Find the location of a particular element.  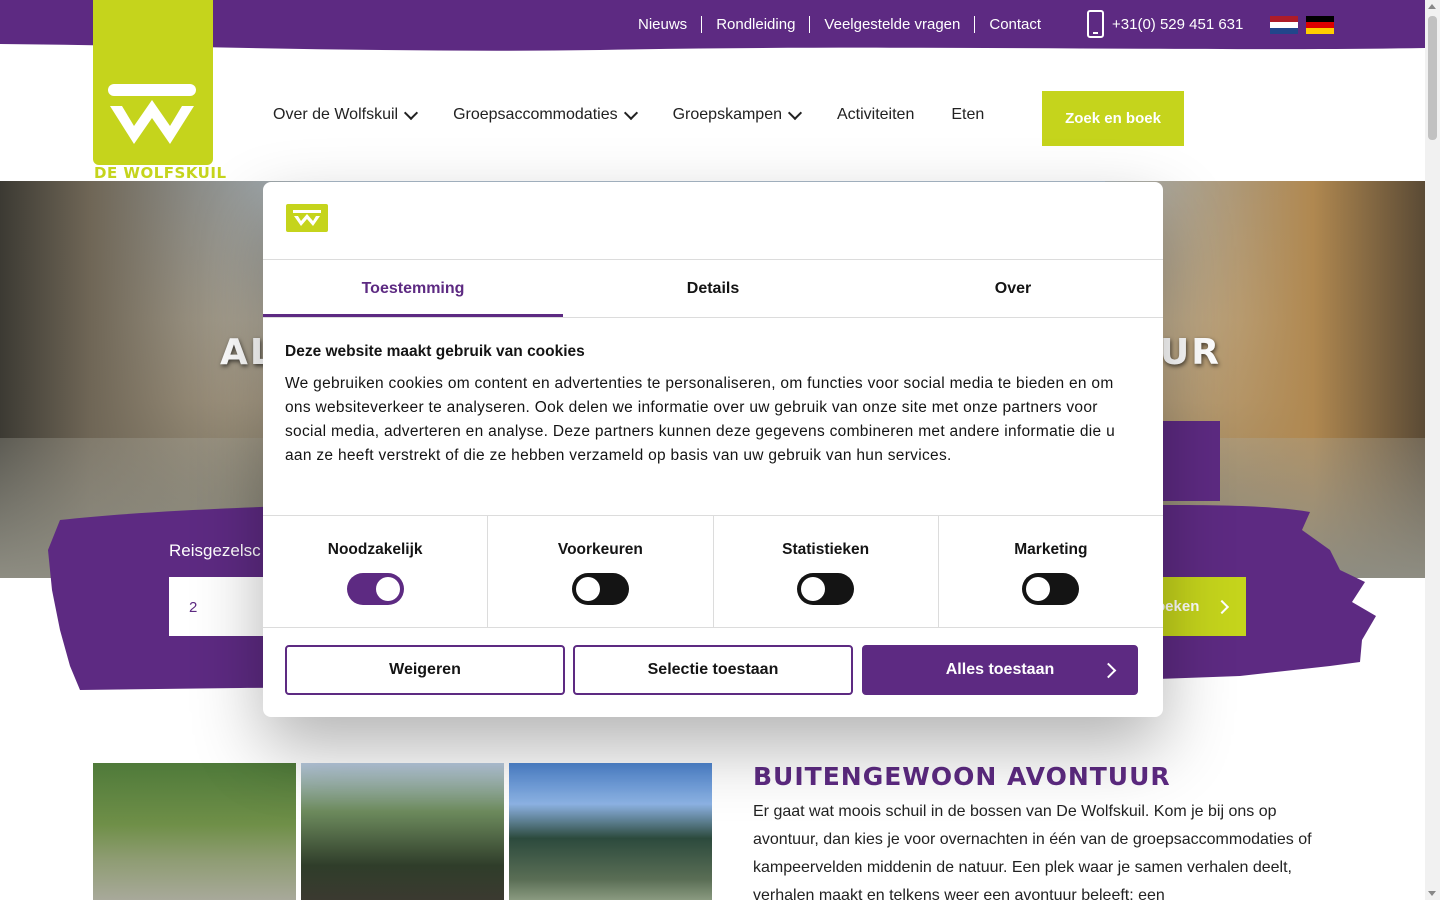

toggle-statistieken is located at coordinates (826, 589).